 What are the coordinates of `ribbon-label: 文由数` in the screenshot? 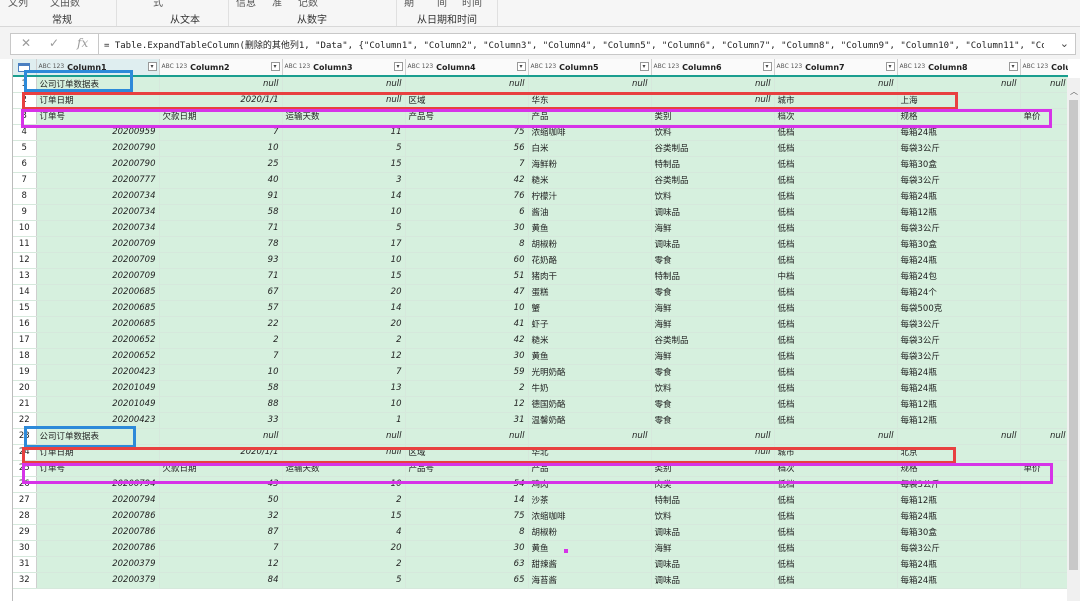 It's located at (65, 4).